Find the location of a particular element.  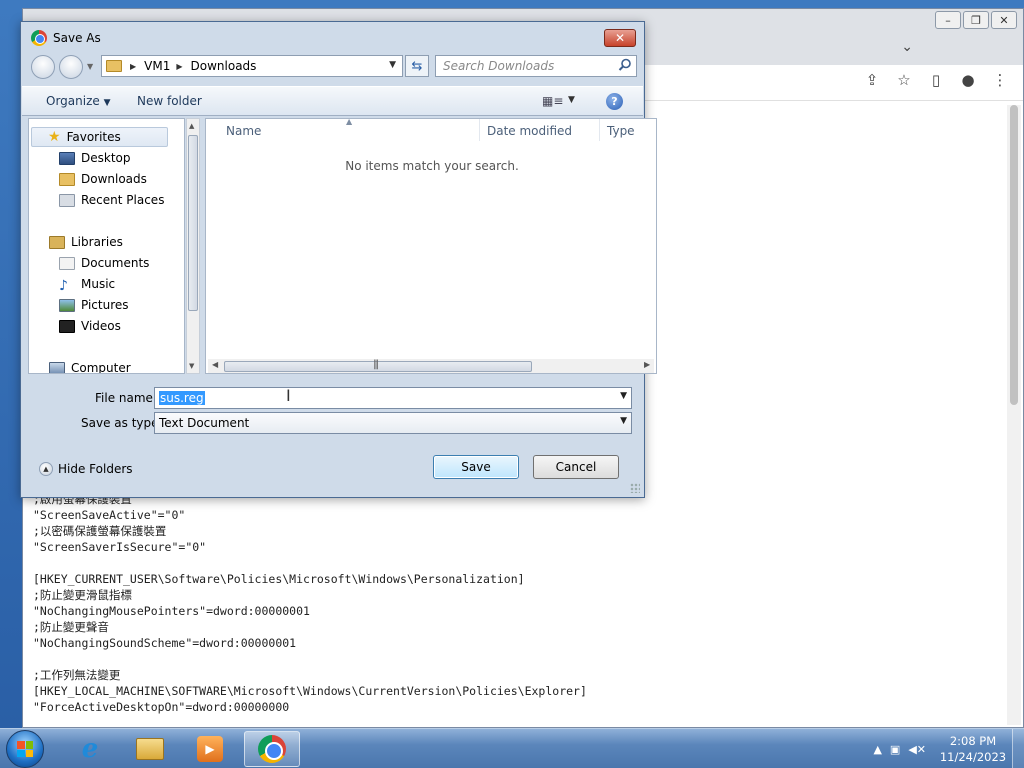

clock-date: 11/24/2023 is located at coordinates (973, 757).